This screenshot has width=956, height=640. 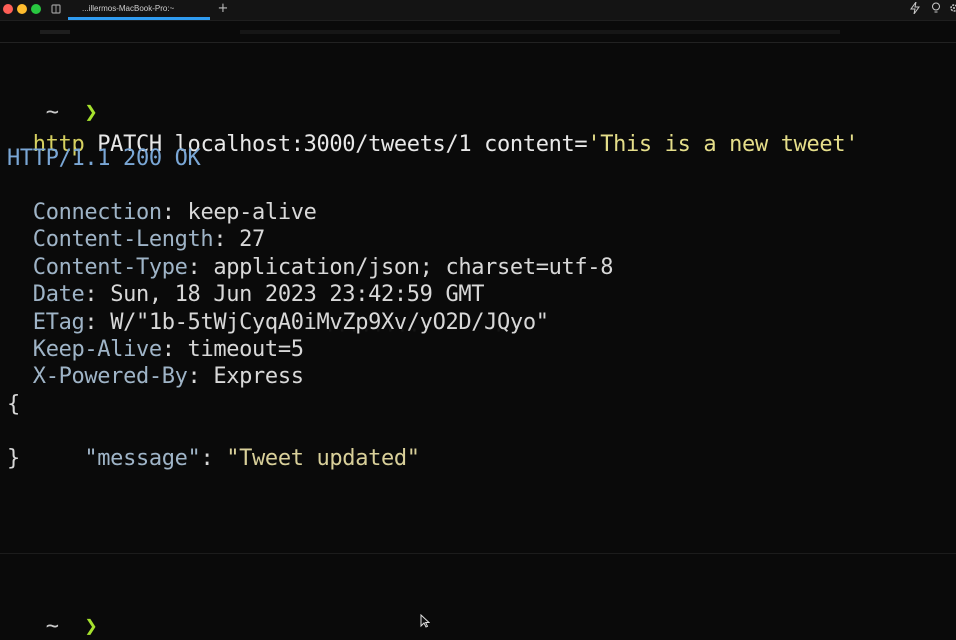 What do you see at coordinates (59, 613) in the screenshot?
I see `prompt-line-2: ~ ❯` at bounding box center [59, 613].